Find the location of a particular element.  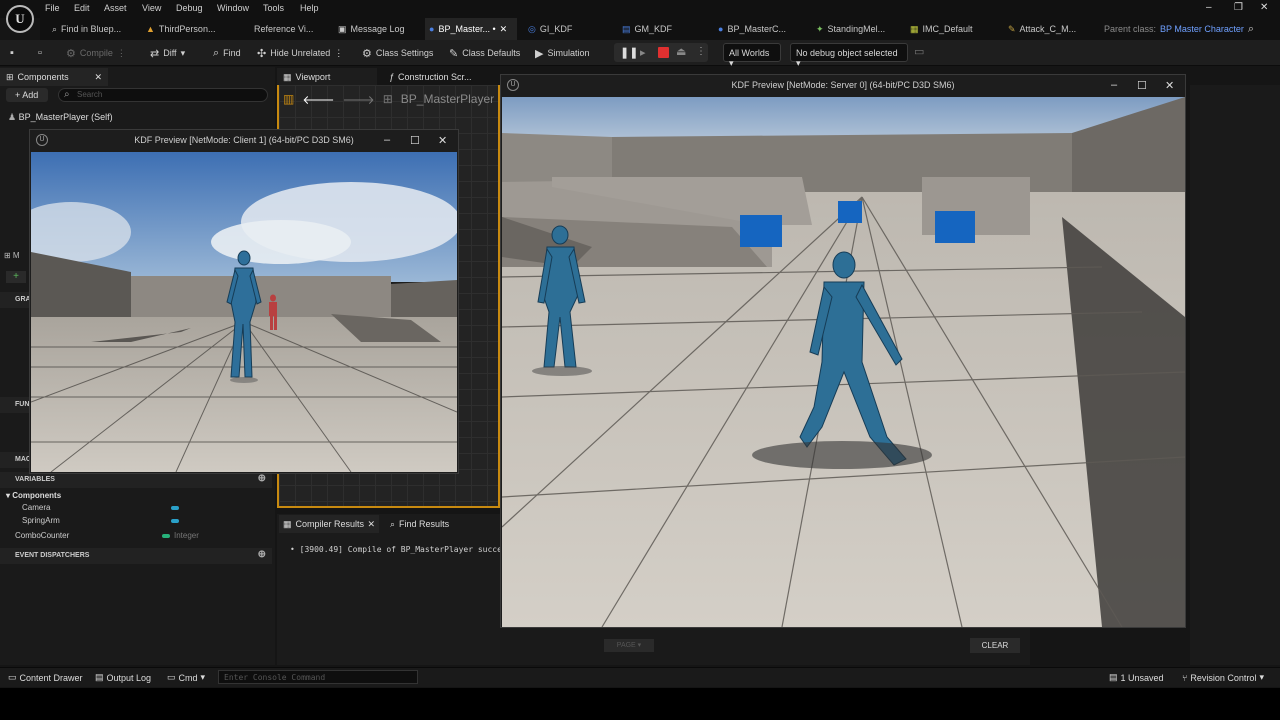

parent-class-link: BP Master Character is located at coordinates (1202, 29).